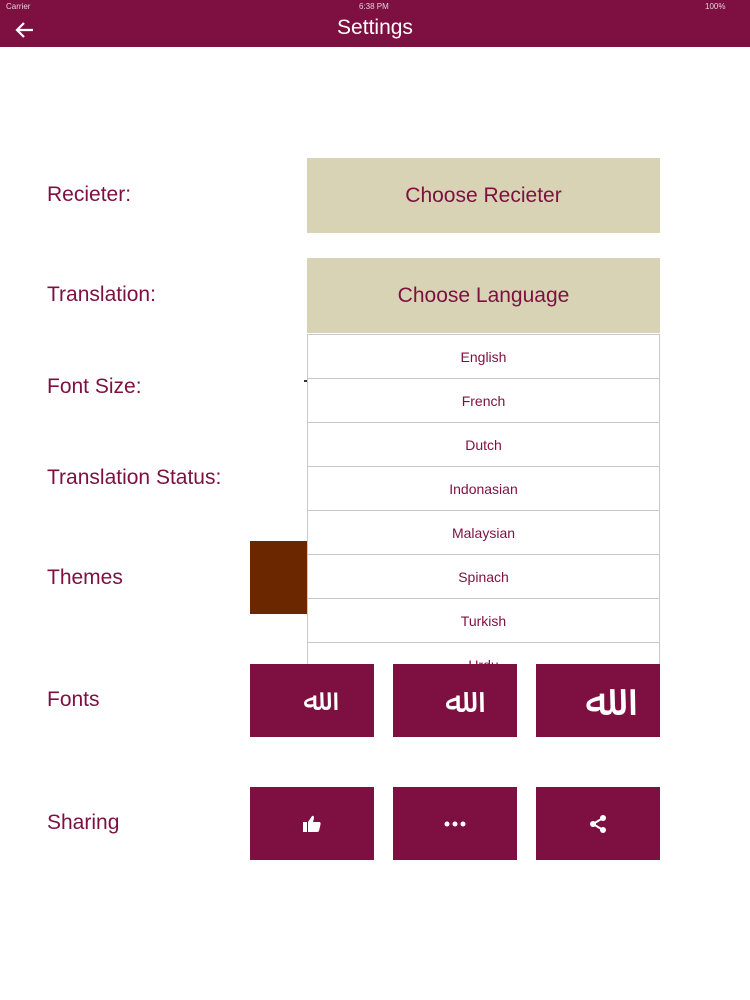 This screenshot has height=1000, width=750. Describe the element at coordinates (483, 653) in the screenshot. I see `language-option: Urdu` at that location.